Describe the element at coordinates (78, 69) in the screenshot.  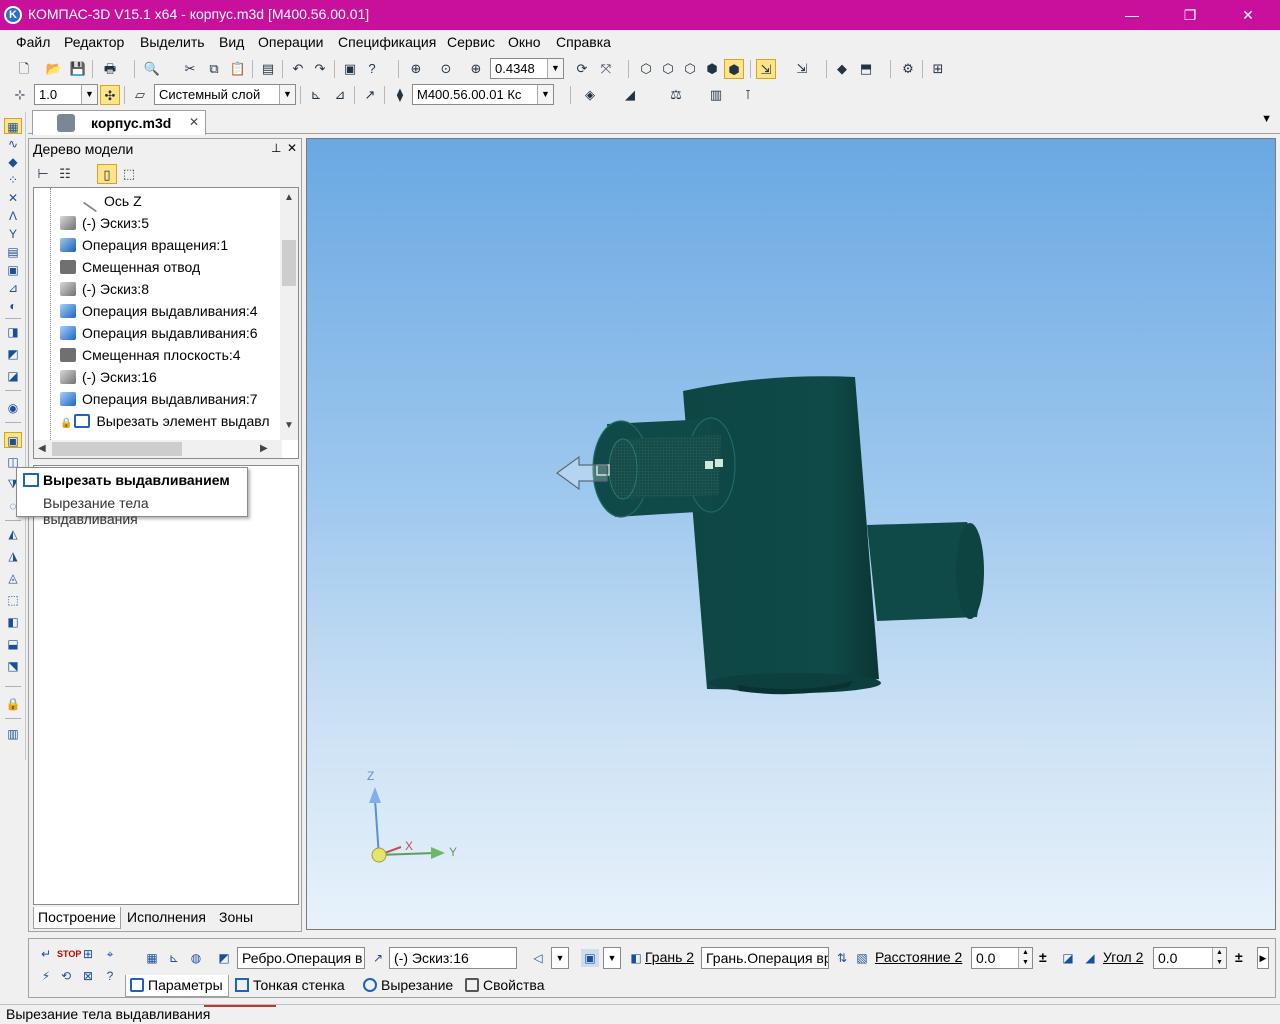
I see `save-icon: 💾` at that location.